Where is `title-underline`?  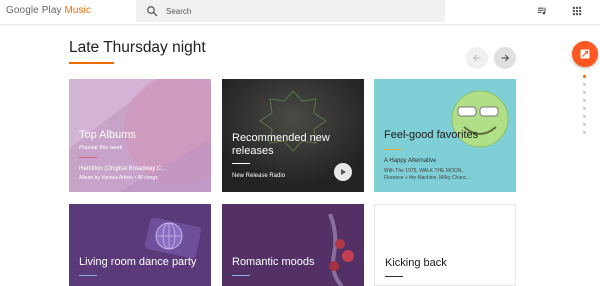 title-underline is located at coordinates (91, 63).